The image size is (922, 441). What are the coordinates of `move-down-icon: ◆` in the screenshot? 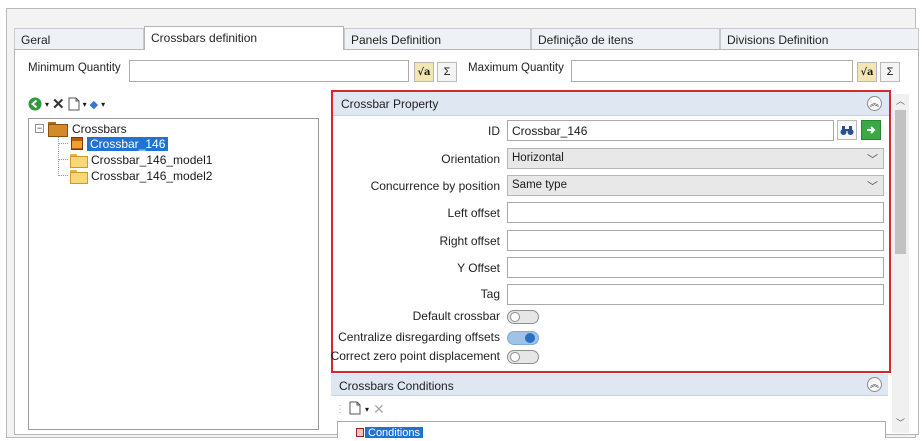 It's located at (94, 105).